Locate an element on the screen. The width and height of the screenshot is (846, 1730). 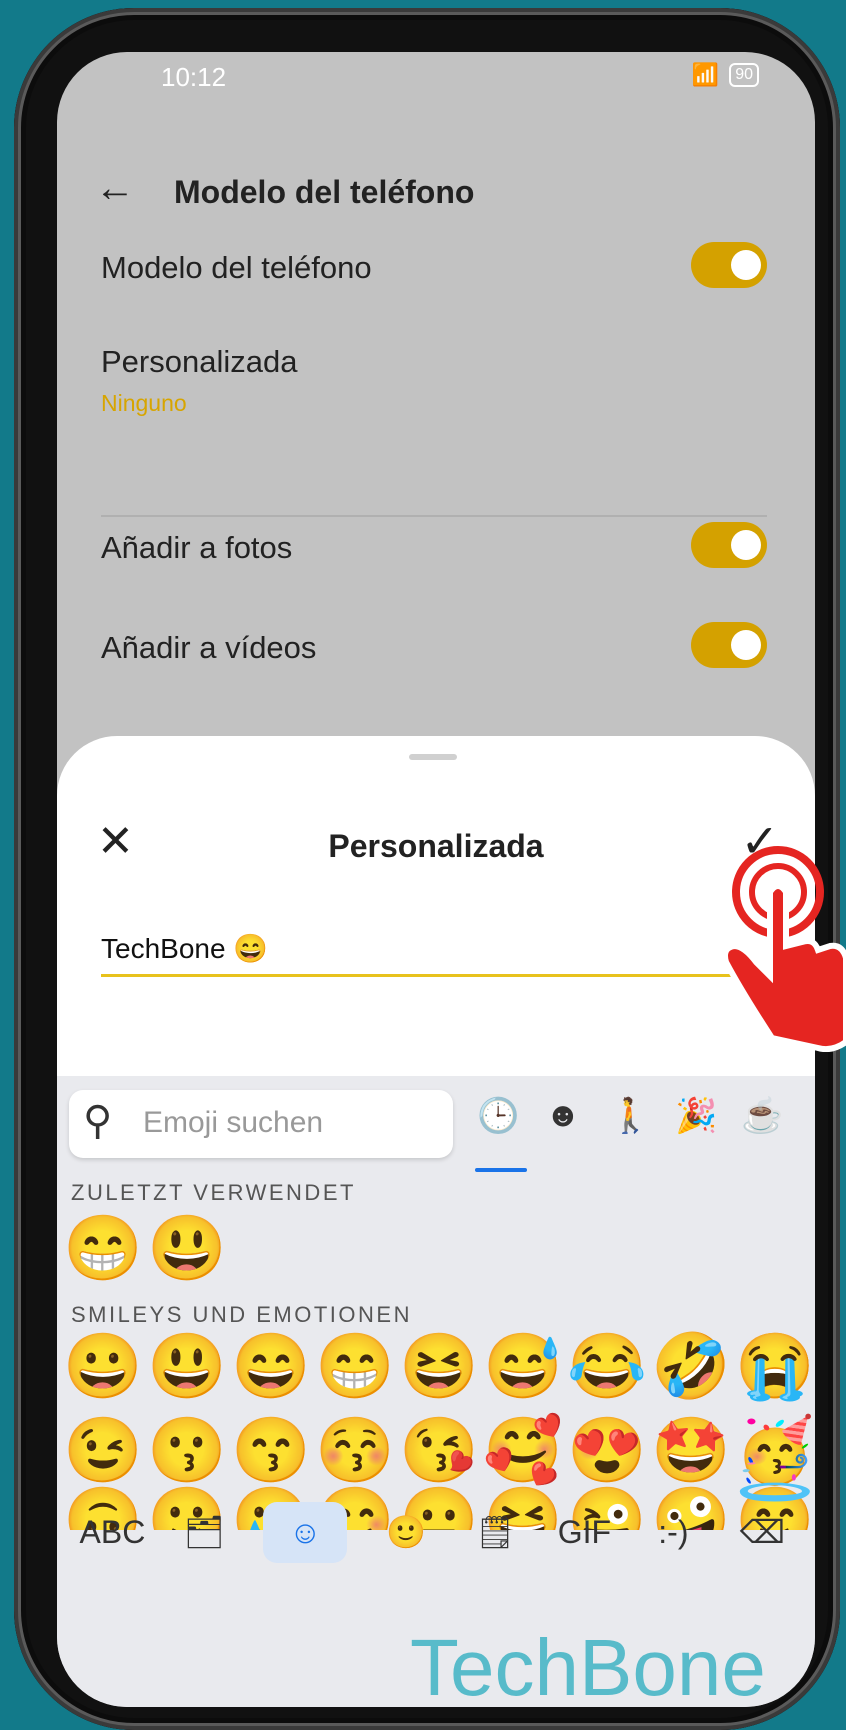
emoji-key: 🥳 is located at coordinates (775, 1450).